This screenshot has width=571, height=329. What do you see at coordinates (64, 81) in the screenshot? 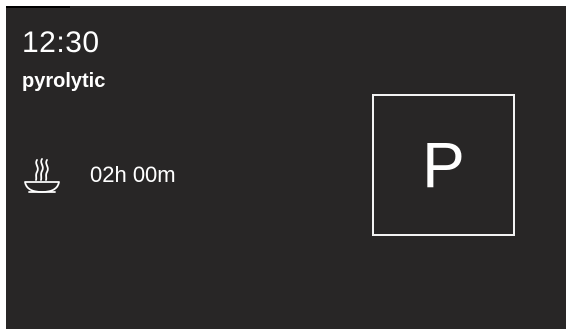
I see `cooking-mode-label: pyrolytic` at bounding box center [64, 81].